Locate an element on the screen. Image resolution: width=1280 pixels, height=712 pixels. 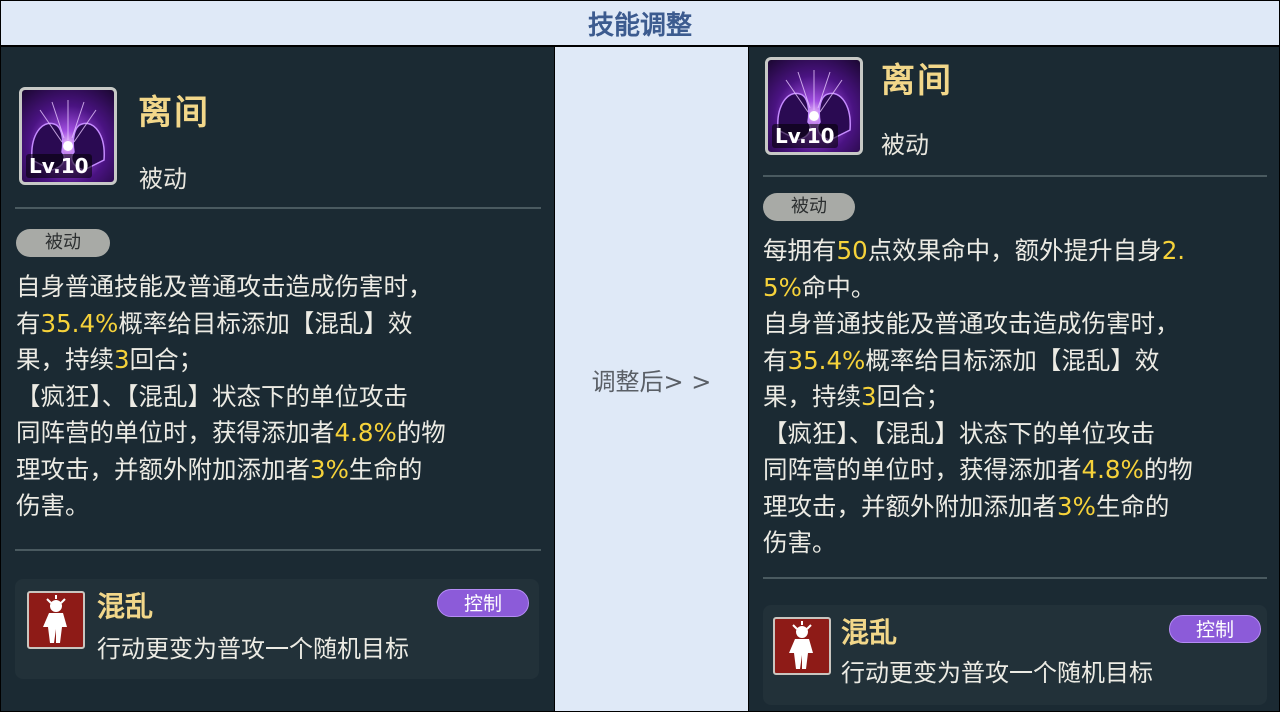
description-text: 命中。 is located at coordinates (838, 287).